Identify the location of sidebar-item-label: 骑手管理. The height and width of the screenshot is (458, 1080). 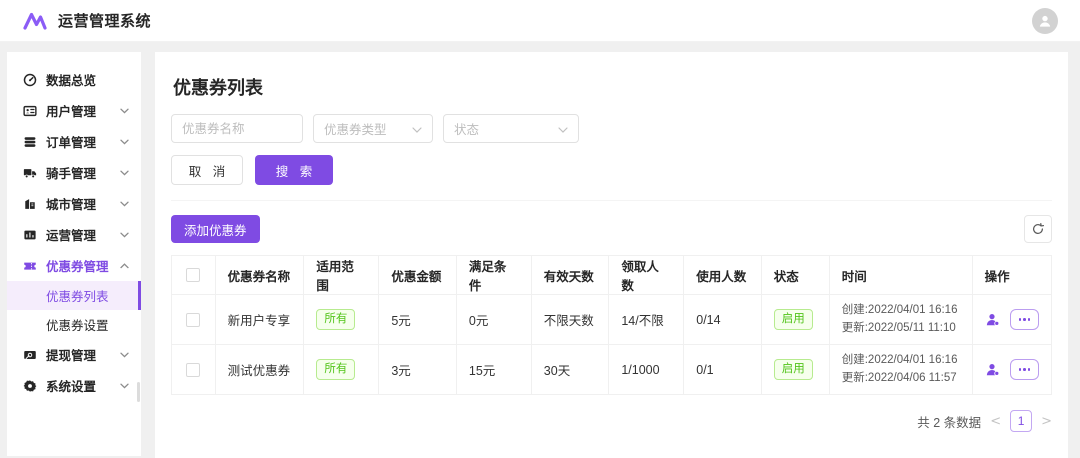
(71, 174).